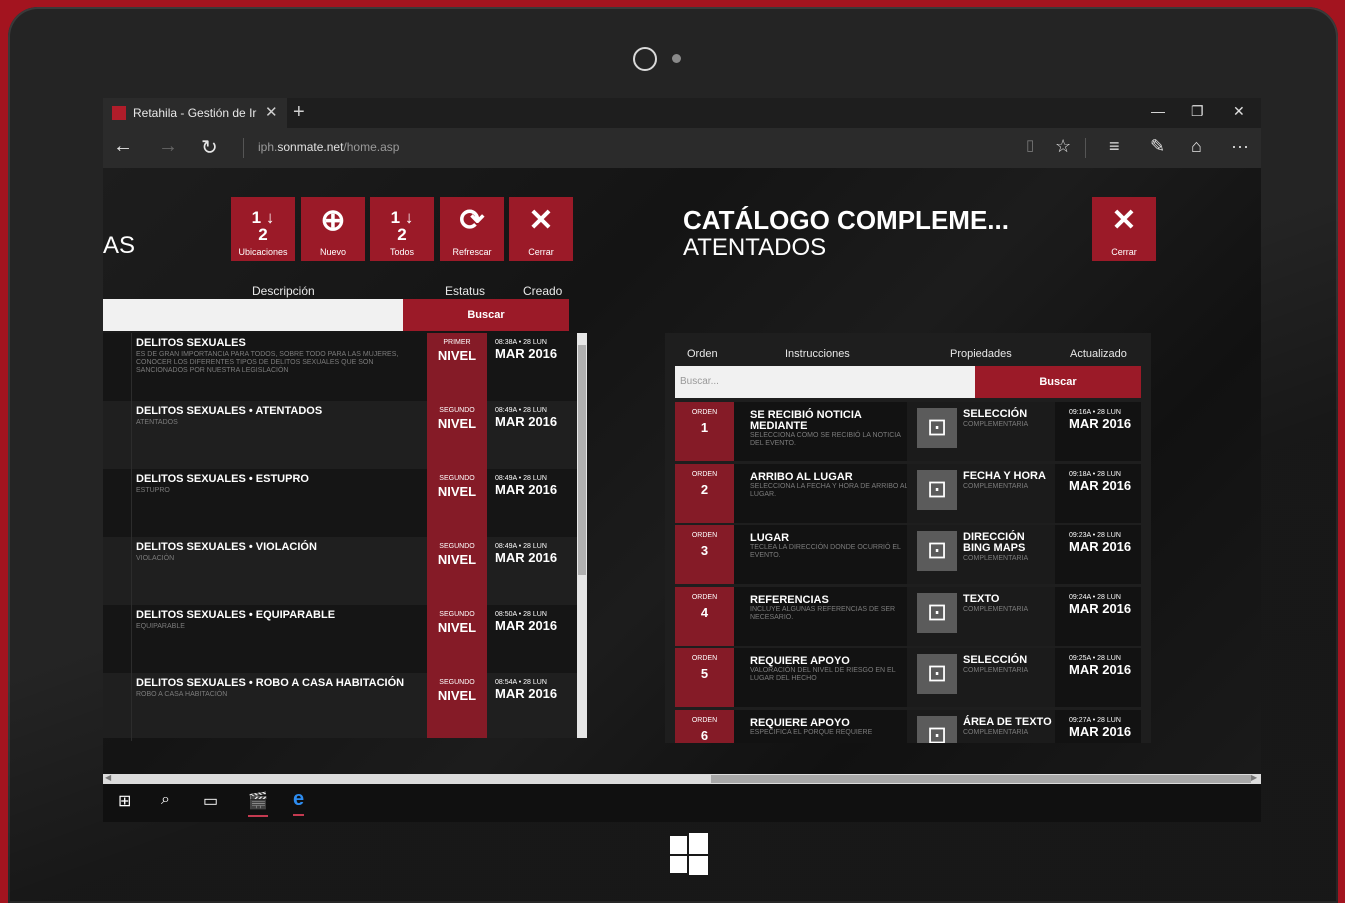 The image size is (1345, 903). Describe the element at coordinates (1030, 145) in the screenshot. I see `reading-view-icon: ▯` at that location.